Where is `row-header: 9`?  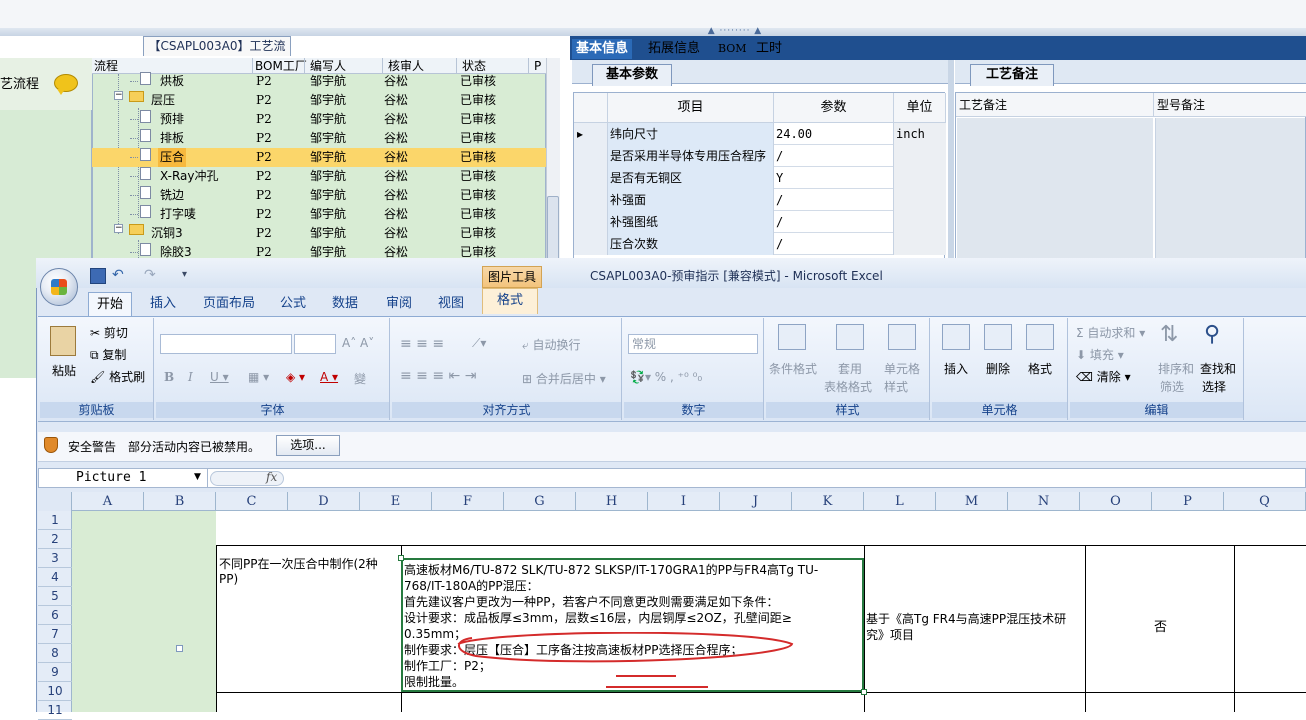 row-header: 9 is located at coordinates (55, 672).